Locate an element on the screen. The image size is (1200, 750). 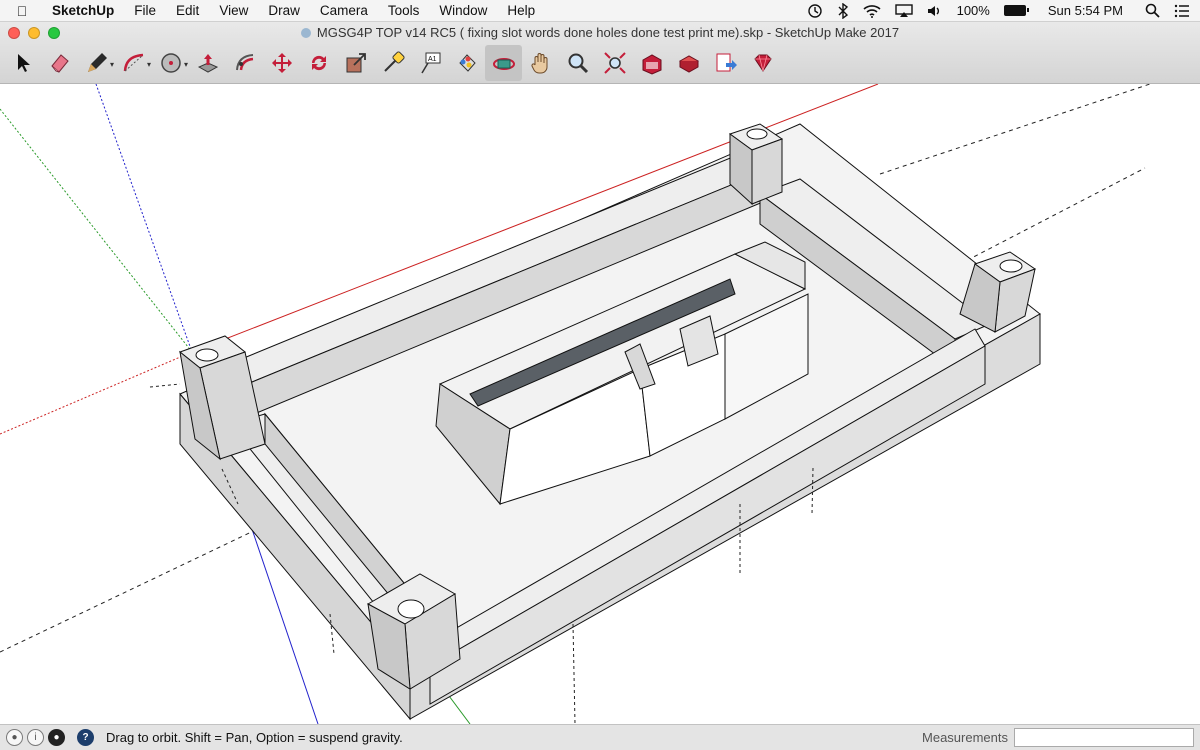
volume-icon is located at coordinates (935, 11).